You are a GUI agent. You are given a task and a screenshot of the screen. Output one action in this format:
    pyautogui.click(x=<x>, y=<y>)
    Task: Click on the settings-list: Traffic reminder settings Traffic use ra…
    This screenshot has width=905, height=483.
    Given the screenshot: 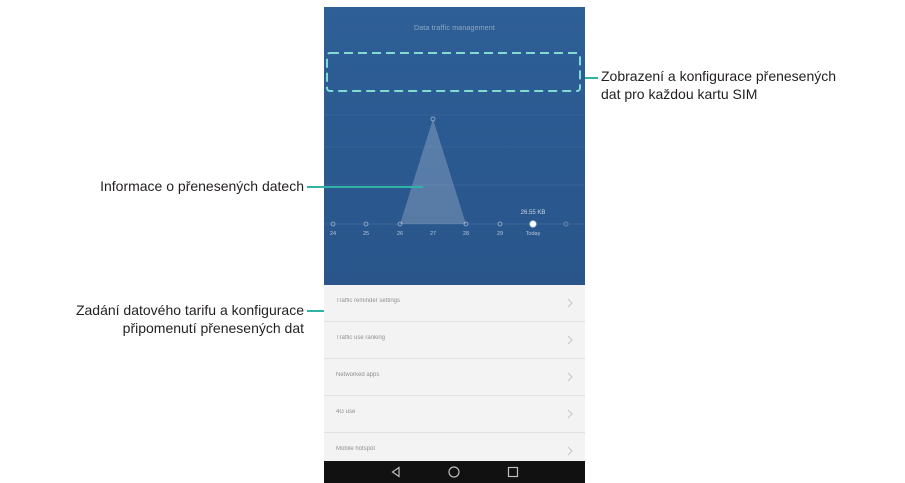 What is the action you would take?
    pyautogui.click(x=454, y=373)
    